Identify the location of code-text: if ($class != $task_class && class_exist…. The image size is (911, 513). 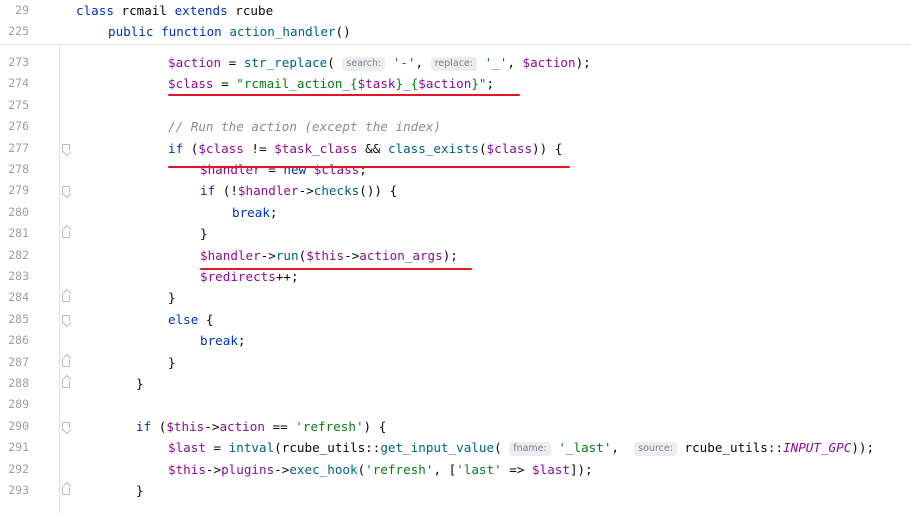
(365, 148).